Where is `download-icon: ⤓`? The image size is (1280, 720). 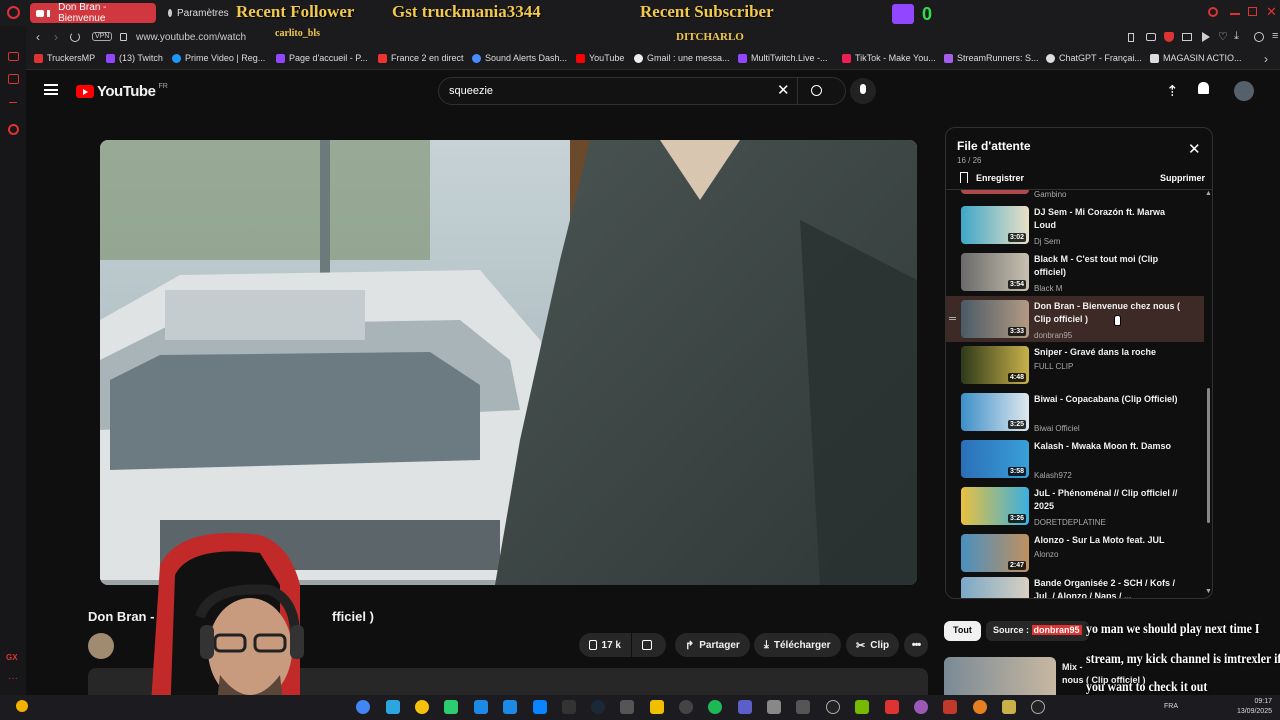 download-icon: ⤓ is located at coordinates (1236, 36).